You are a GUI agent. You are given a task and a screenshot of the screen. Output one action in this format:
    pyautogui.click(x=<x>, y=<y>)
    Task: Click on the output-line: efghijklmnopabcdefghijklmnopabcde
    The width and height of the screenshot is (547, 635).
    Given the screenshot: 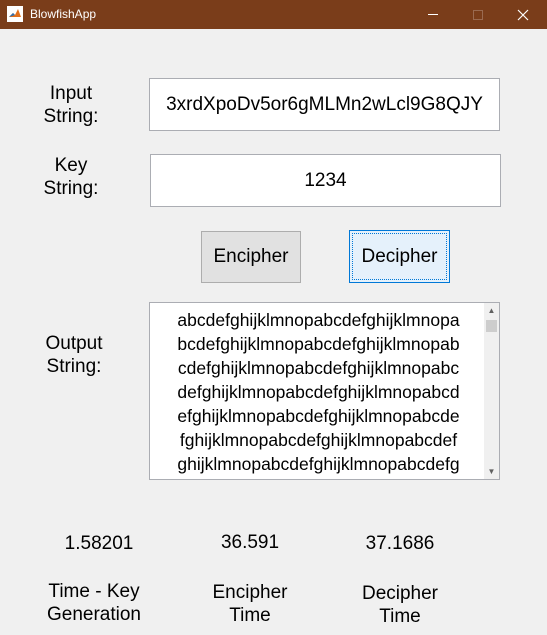 What is the action you would take?
    pyautogui.click(x=318, y=416)
    